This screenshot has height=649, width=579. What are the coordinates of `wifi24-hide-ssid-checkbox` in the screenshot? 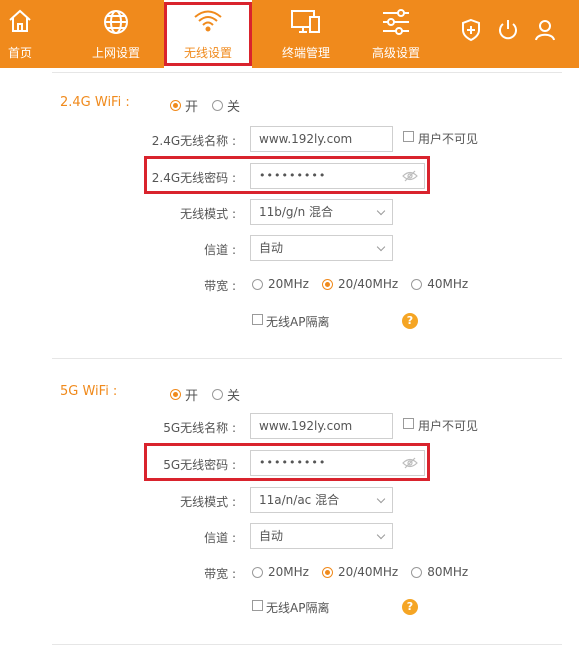 It's located at (408, 136).